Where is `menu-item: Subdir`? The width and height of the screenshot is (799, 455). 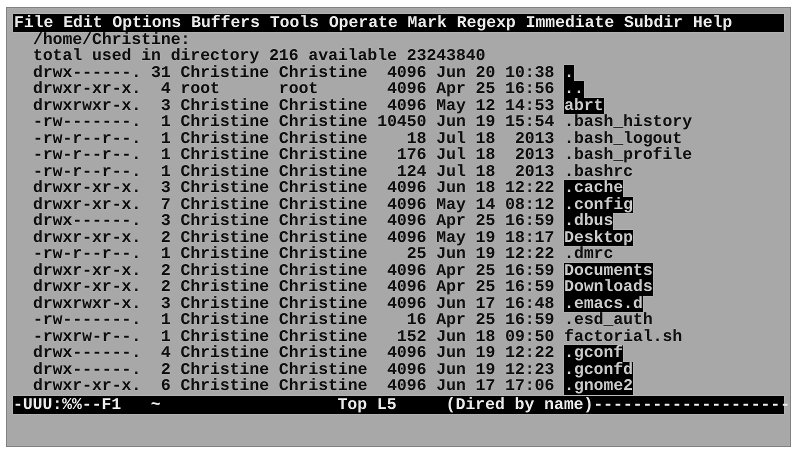
menu-item: Subdir is located at coordinates (654, 23).